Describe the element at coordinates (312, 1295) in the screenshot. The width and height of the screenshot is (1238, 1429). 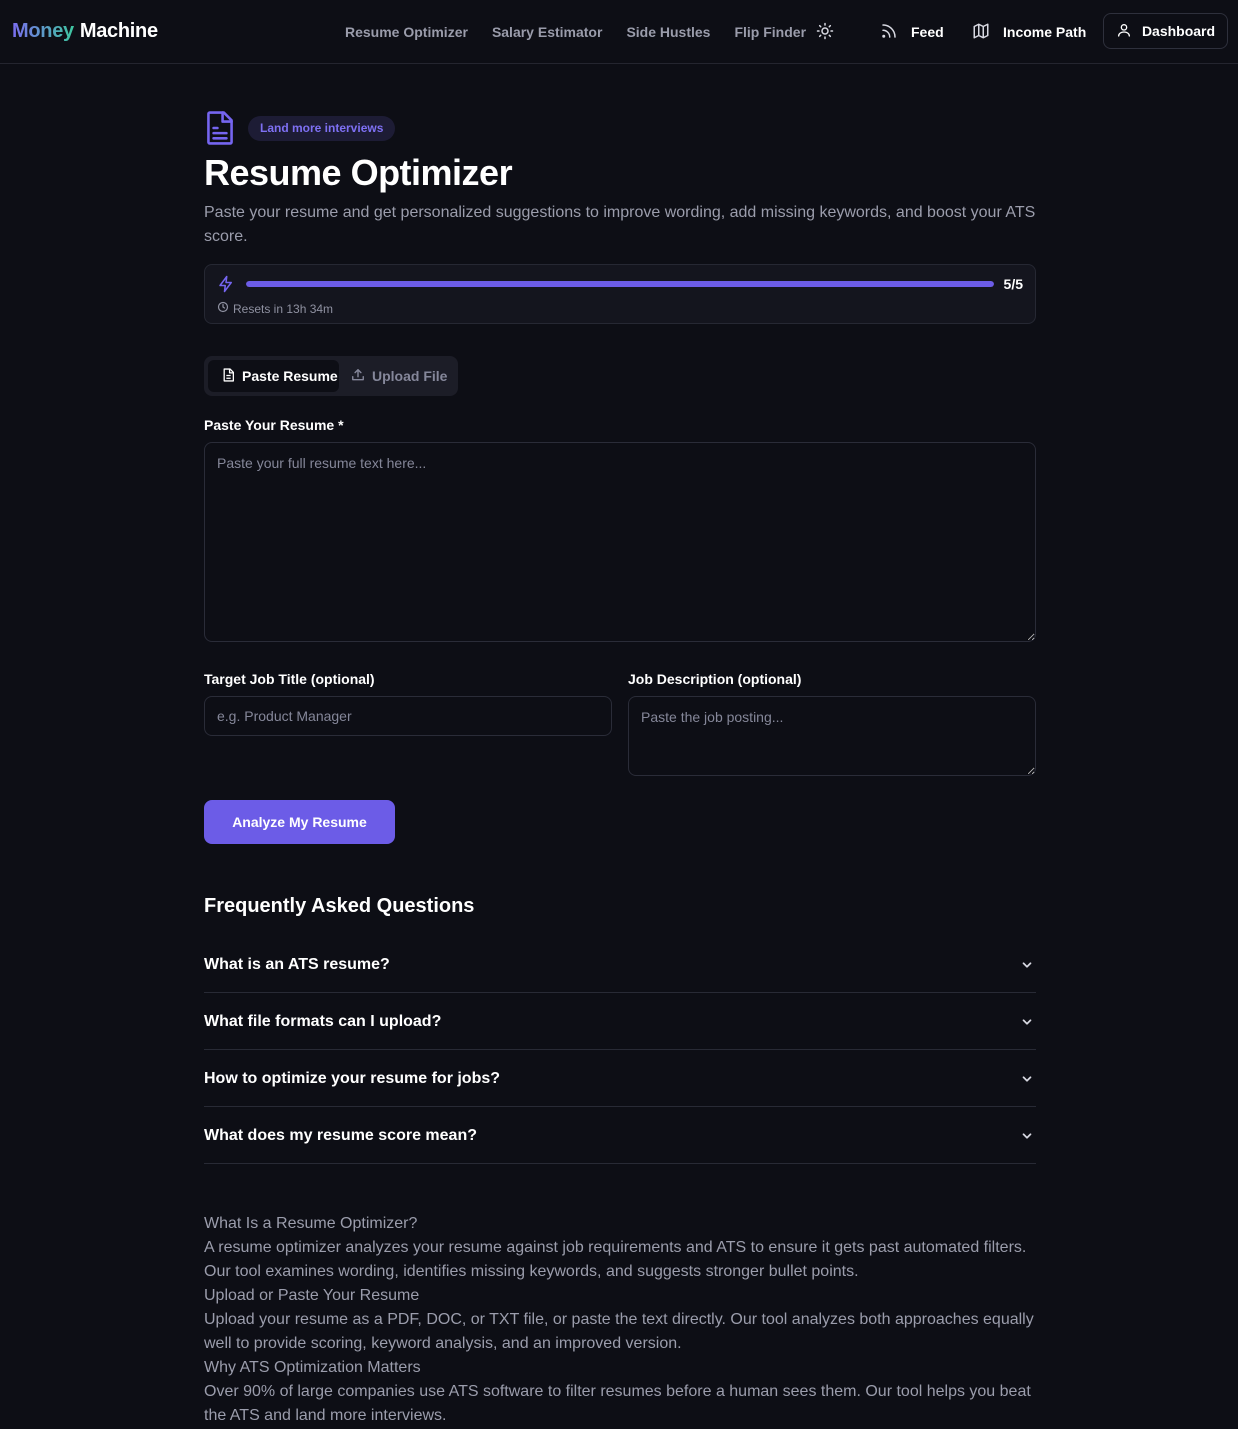
I see `info-heading: Upload or Paste Your Resume` at that location.